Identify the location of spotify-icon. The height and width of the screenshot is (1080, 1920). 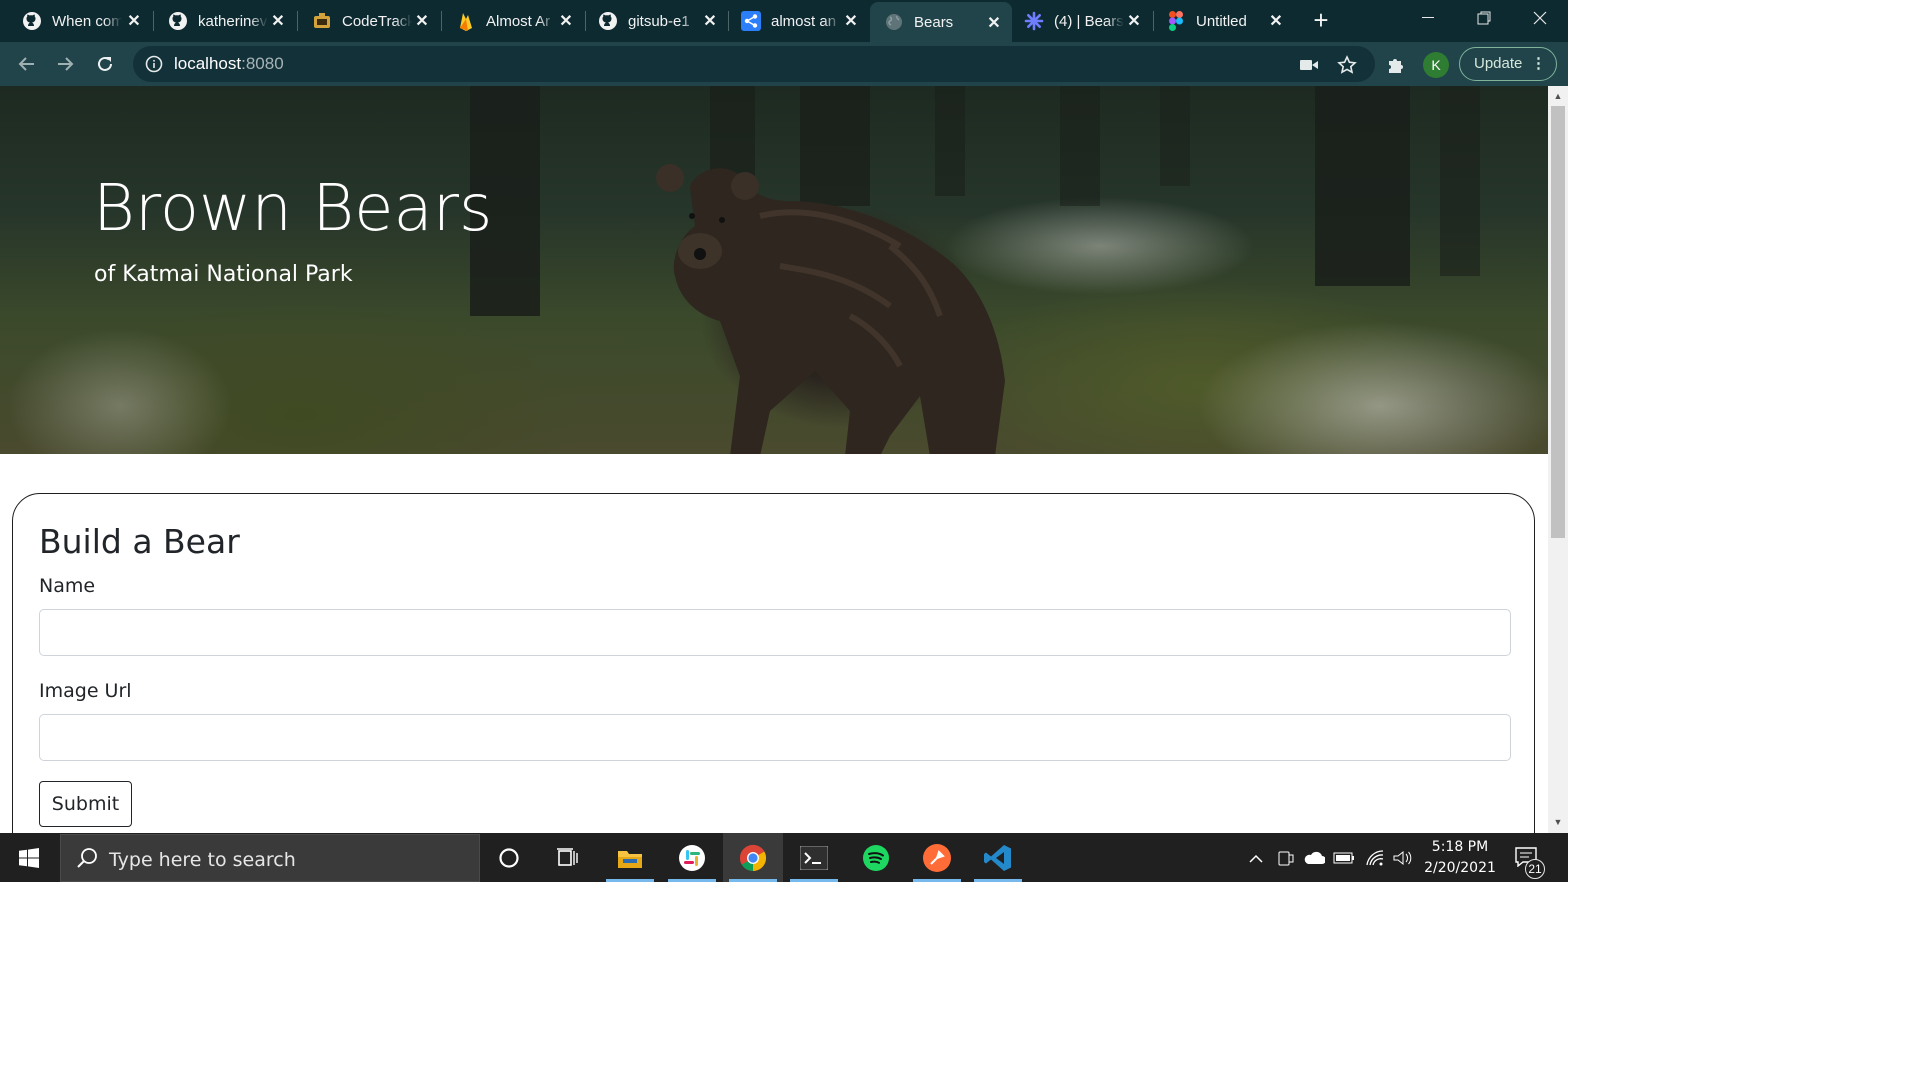
(876, 857).